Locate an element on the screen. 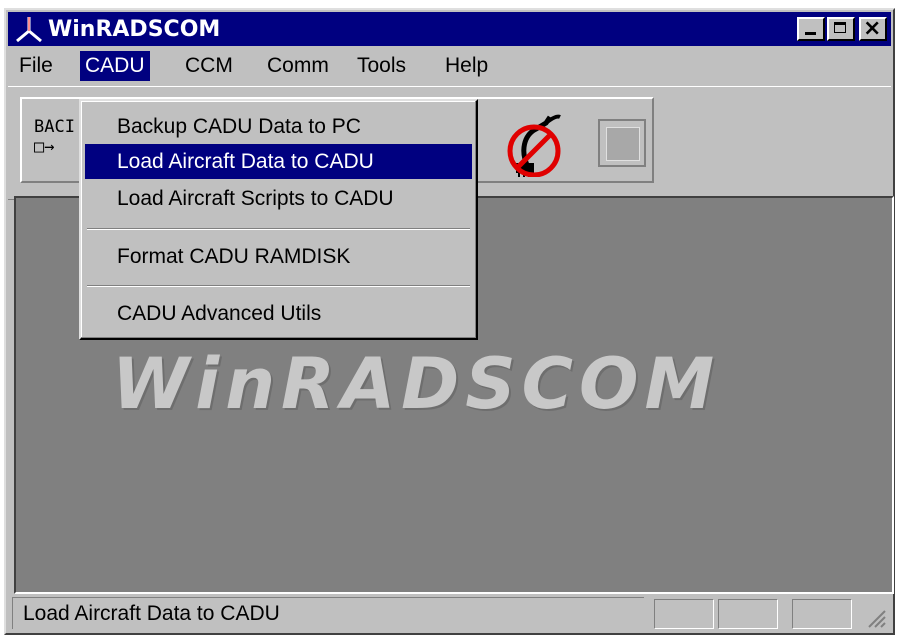 This screenshot has width=899, height=635. close-button: × is located at coordinates (873, 28).